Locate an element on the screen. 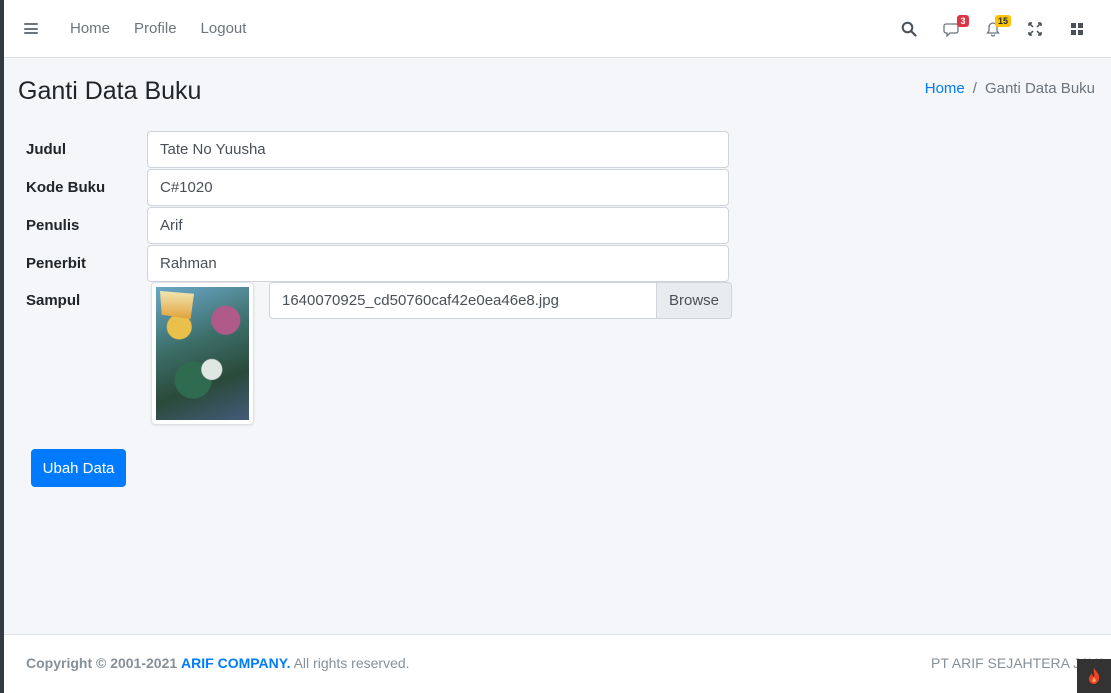 The height and width of the screenshot is (693, 1111). kode-buku-input is located at coordinates (438, 187).